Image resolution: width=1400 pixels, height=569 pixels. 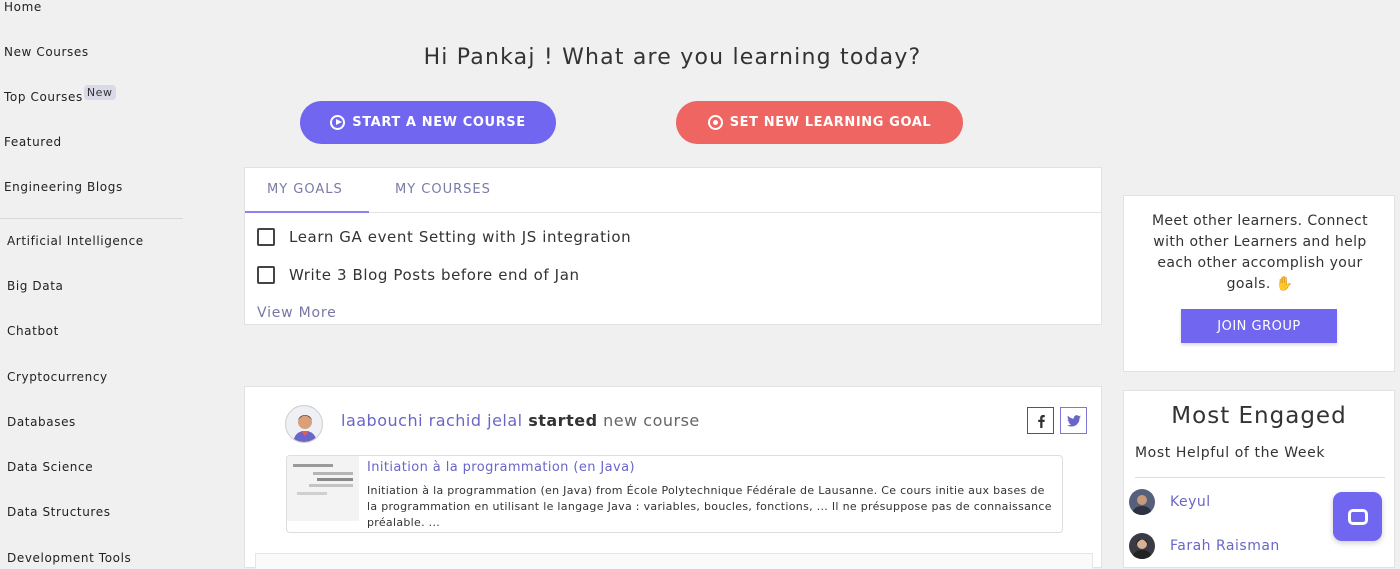 What do you see at coordinates (338, 122) in the screenshot?
I see `play-icon` at bounding box center [338, 122].